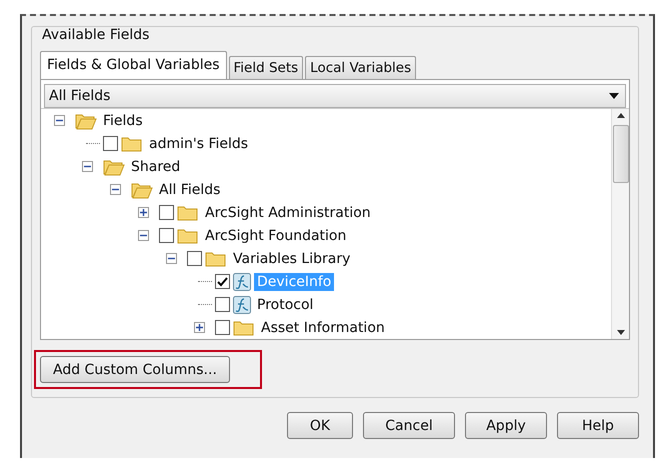 This screenshot has width=661, height=468. What do you see at coordinates (123, 121) in the screenshot?
I see `tree-item: Fields` at bounding box center [123, 121].